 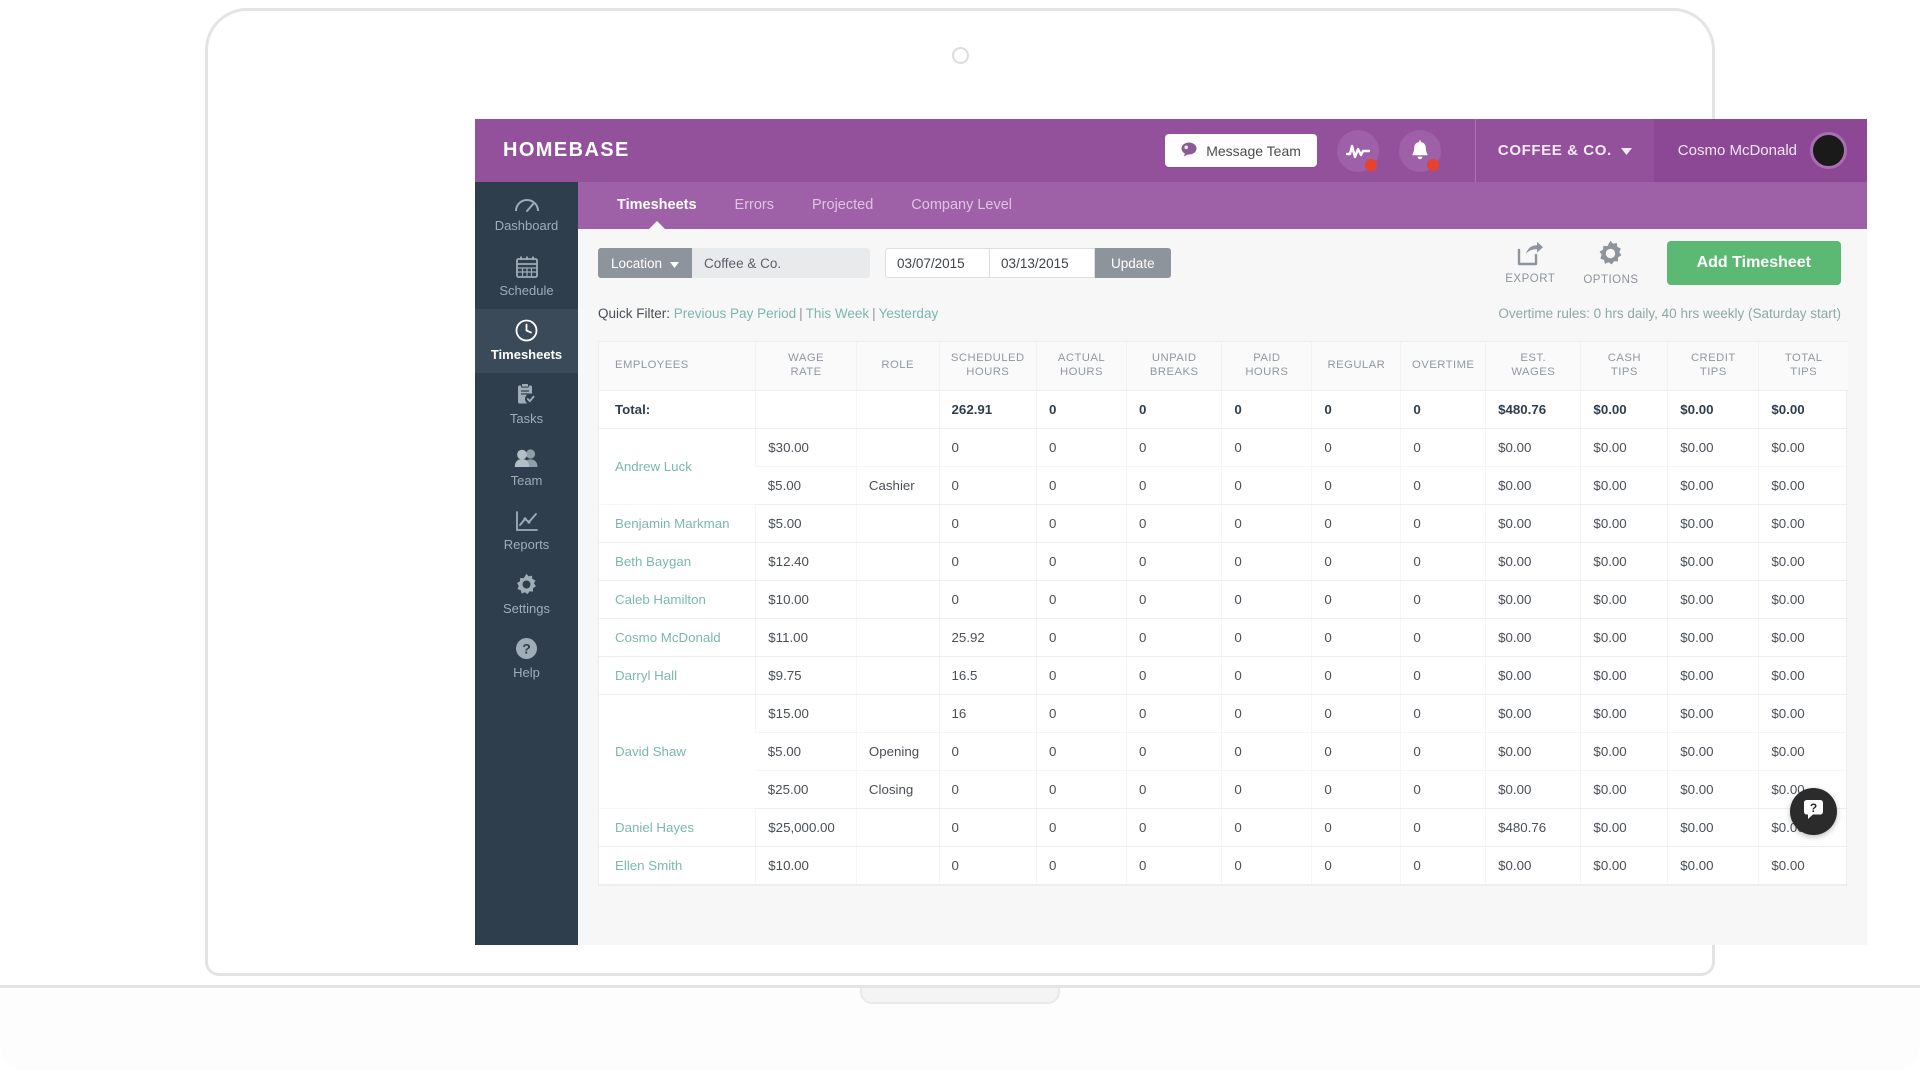 I want to click on col-credit-tips: CREDIT TIPS, so click(x=1713, y=367).